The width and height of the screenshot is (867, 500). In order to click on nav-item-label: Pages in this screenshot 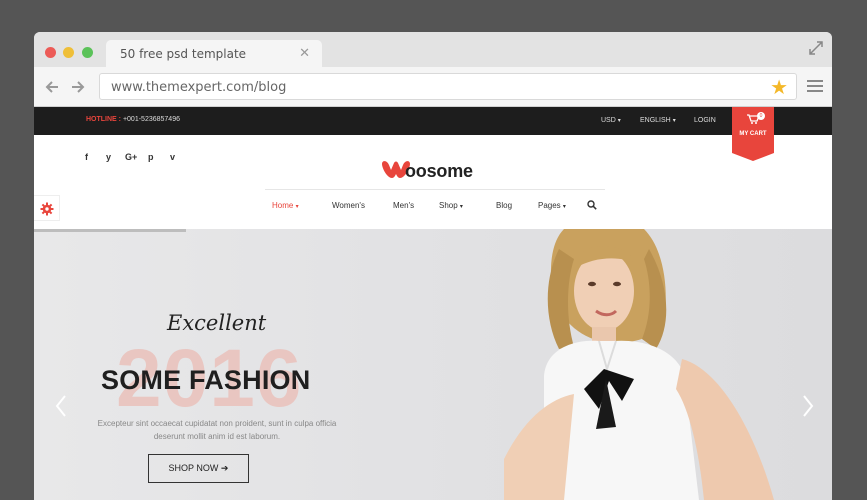, I will do `click(549, 205)`.